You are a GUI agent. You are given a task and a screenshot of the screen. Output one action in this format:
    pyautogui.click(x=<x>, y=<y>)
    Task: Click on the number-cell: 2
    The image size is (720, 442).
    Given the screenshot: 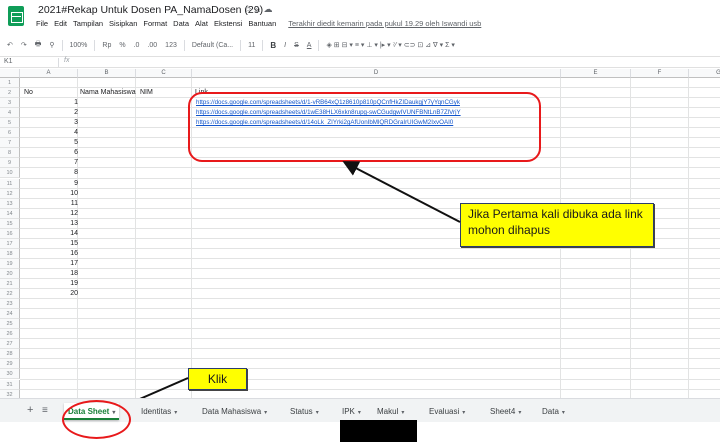 What is the action you would take?
    pyautogui.click(x=49, y=113)
    